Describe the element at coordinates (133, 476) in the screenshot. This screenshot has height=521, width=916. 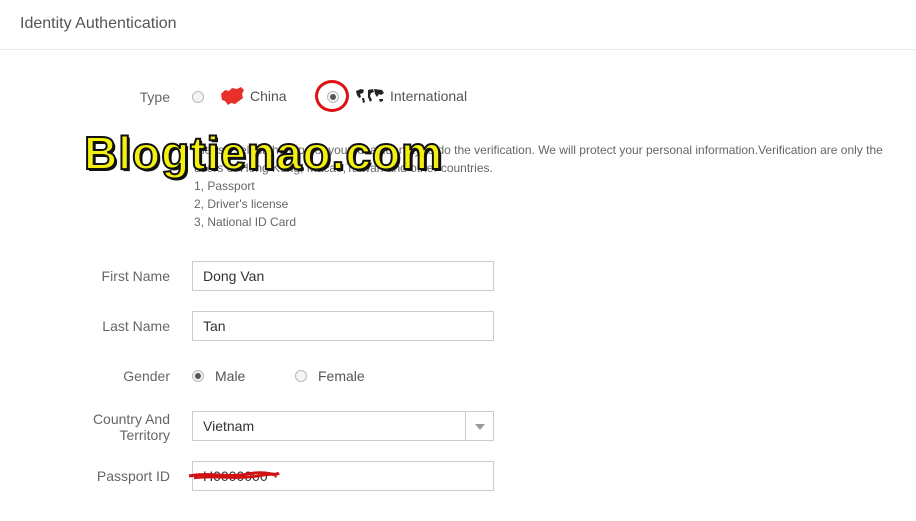
I see `passport-id-label: Passport ID` at that location.